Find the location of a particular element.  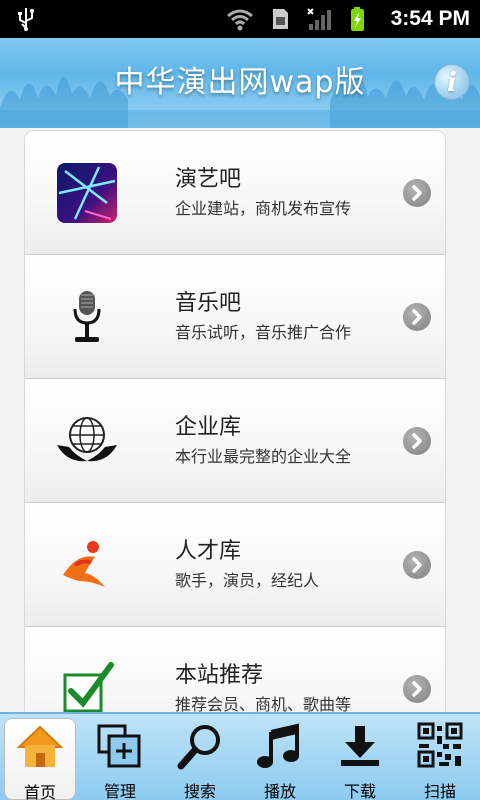

status-bar: 3:54 PM is located at coordinates (240, 19).